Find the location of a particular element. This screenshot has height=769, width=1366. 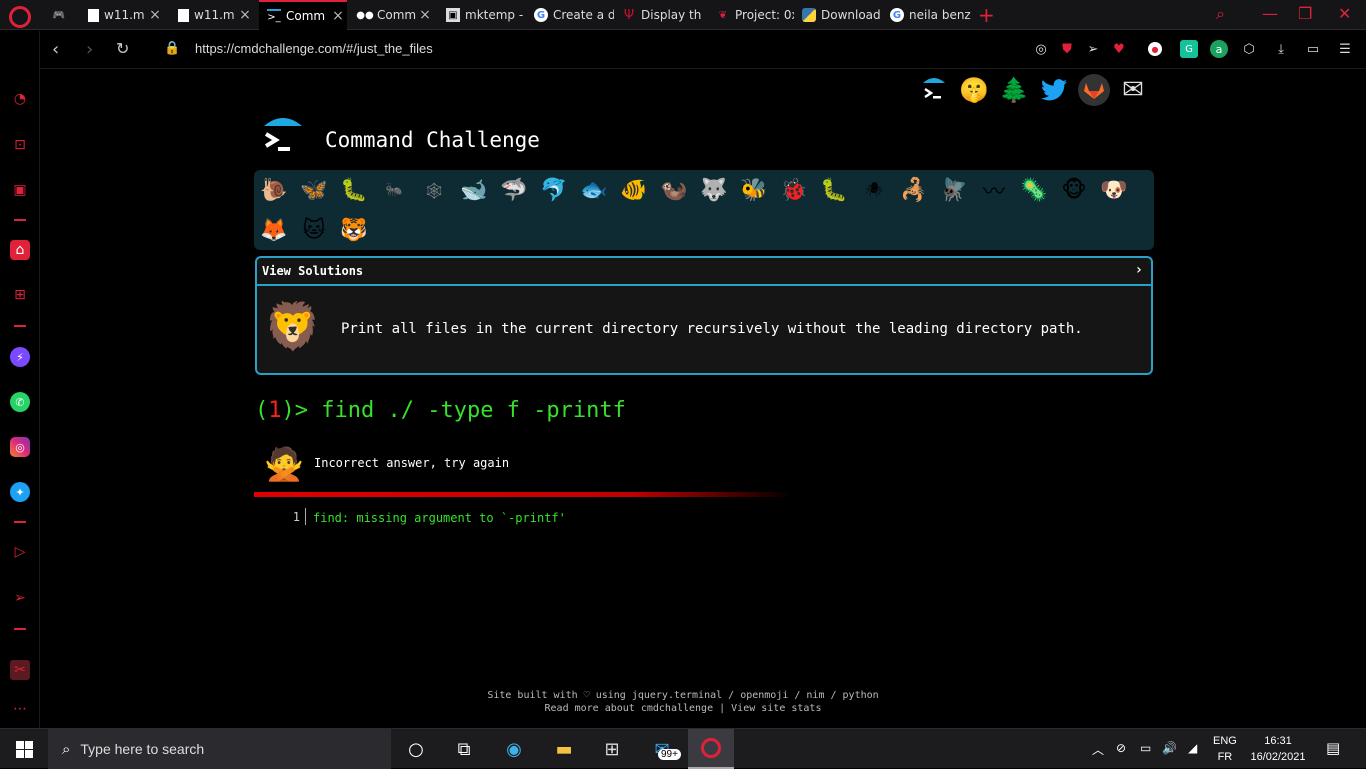

twitter-icon is located at coordinates (1054, 90).